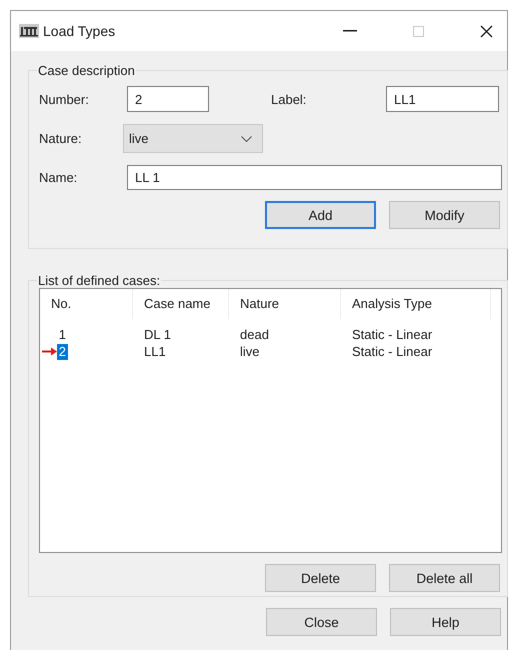 The height and width of the screenshot is (655, 512). Describe the element at coordinates (181, 304) in the screenshot. I see `column-header: Case name` at that location.